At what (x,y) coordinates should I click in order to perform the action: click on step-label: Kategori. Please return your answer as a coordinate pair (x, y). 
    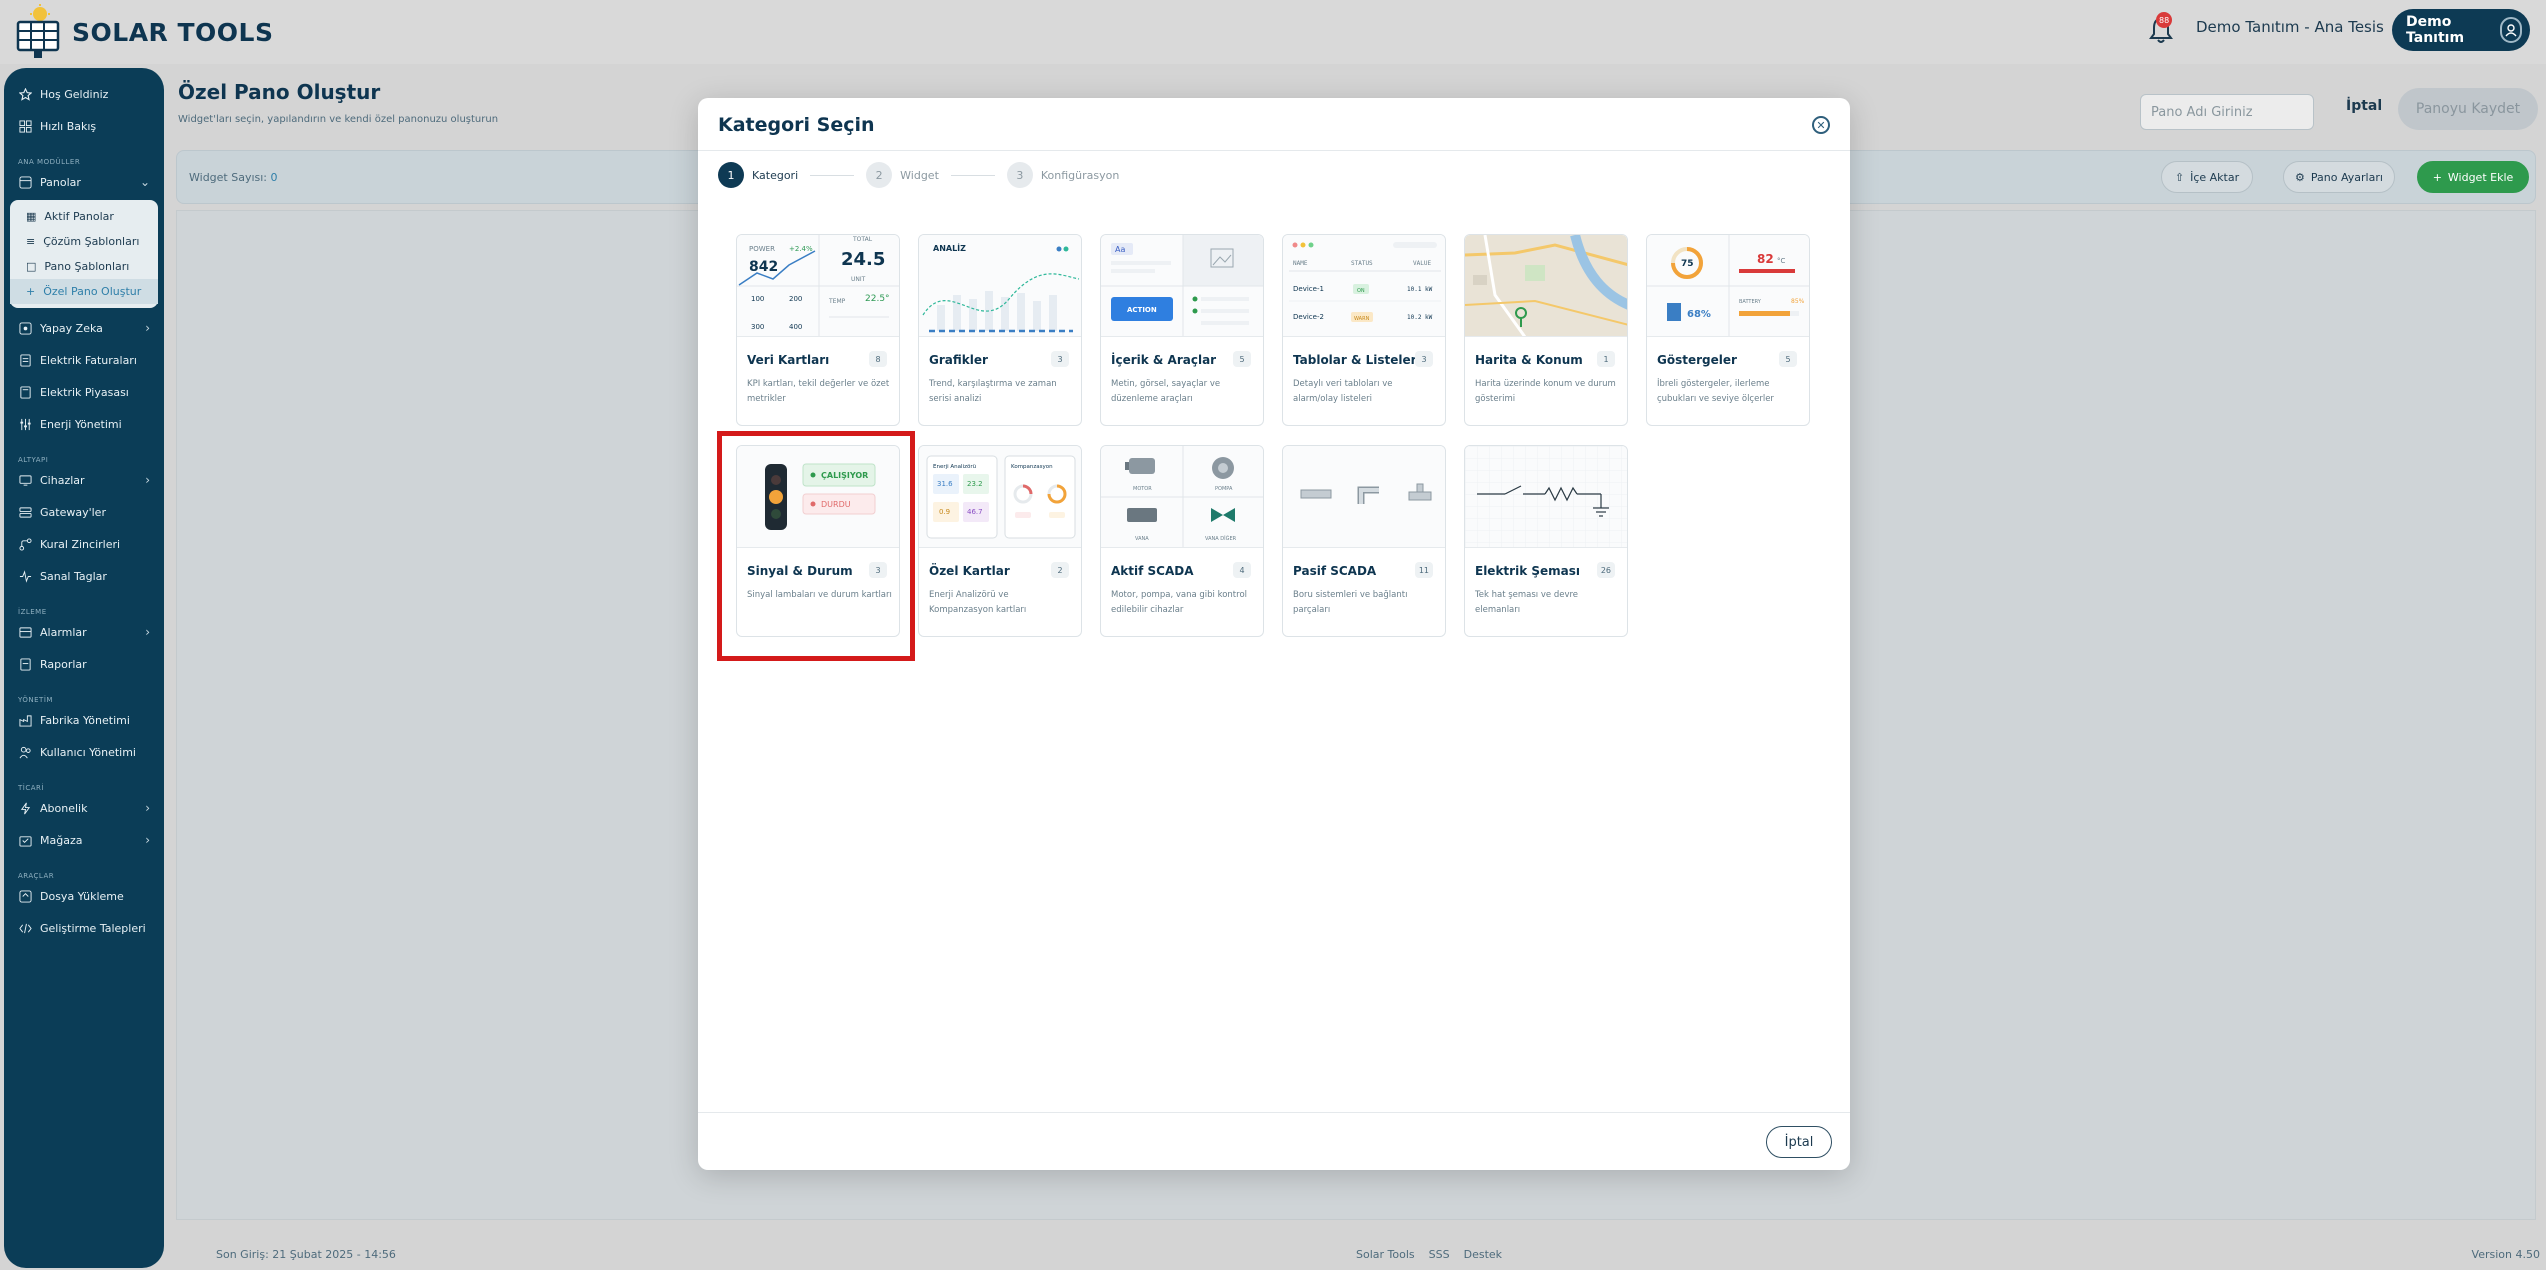
    Looking at the image, I should click on (775, 175).